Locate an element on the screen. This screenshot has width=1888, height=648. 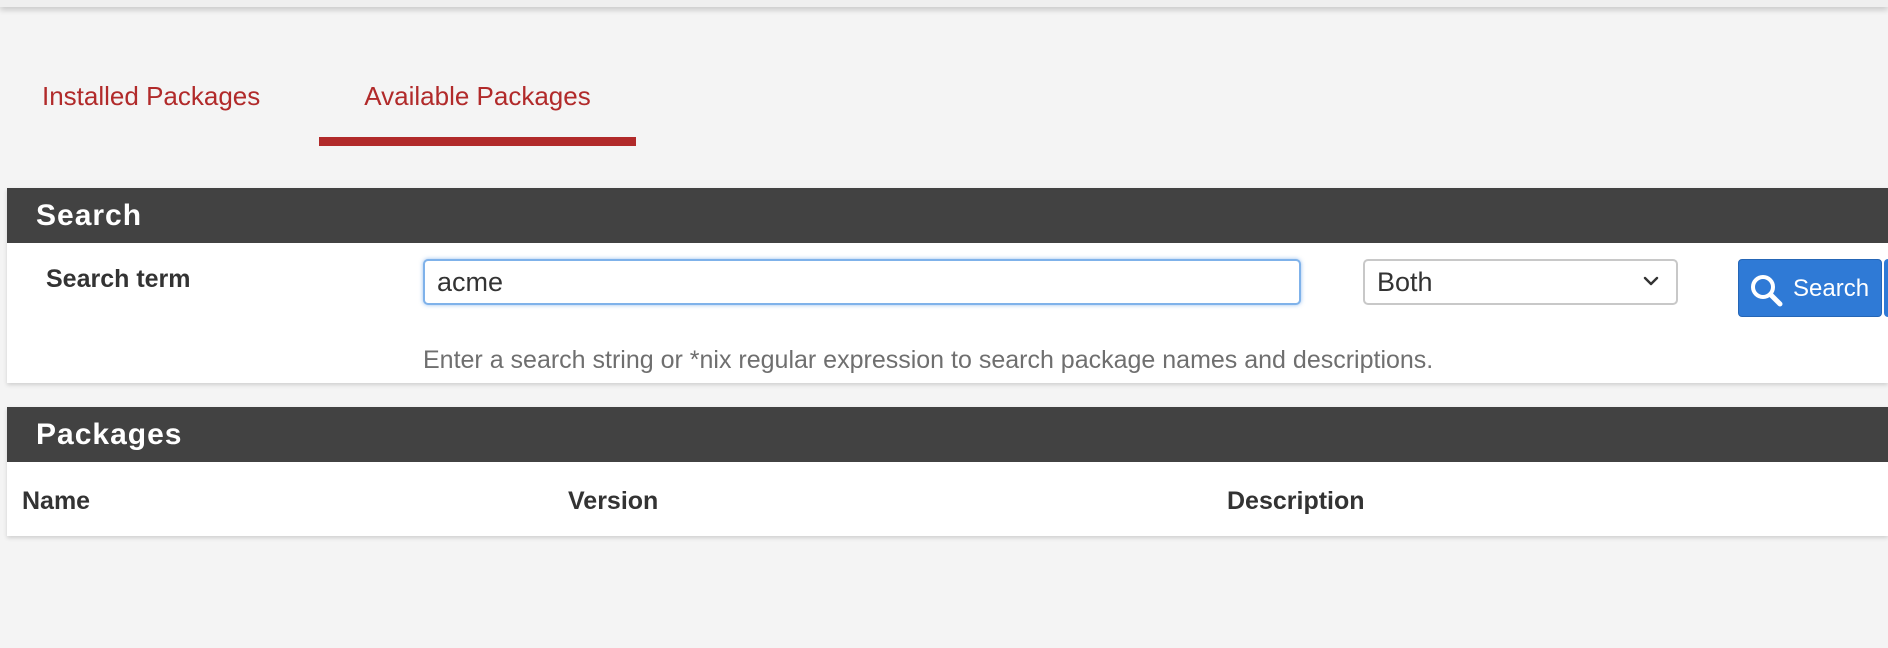
search-term-label: Search term is located at coordinates (118, 279).